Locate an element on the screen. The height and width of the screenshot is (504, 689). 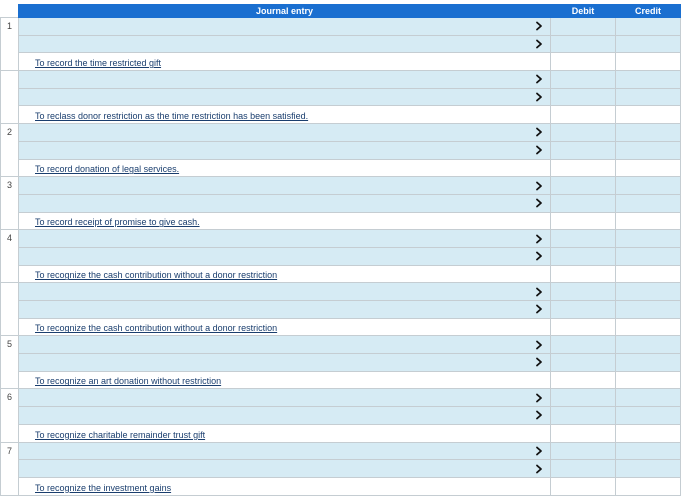
memo-cell: To recognize the investment gains is located at coordinates (284, 486).